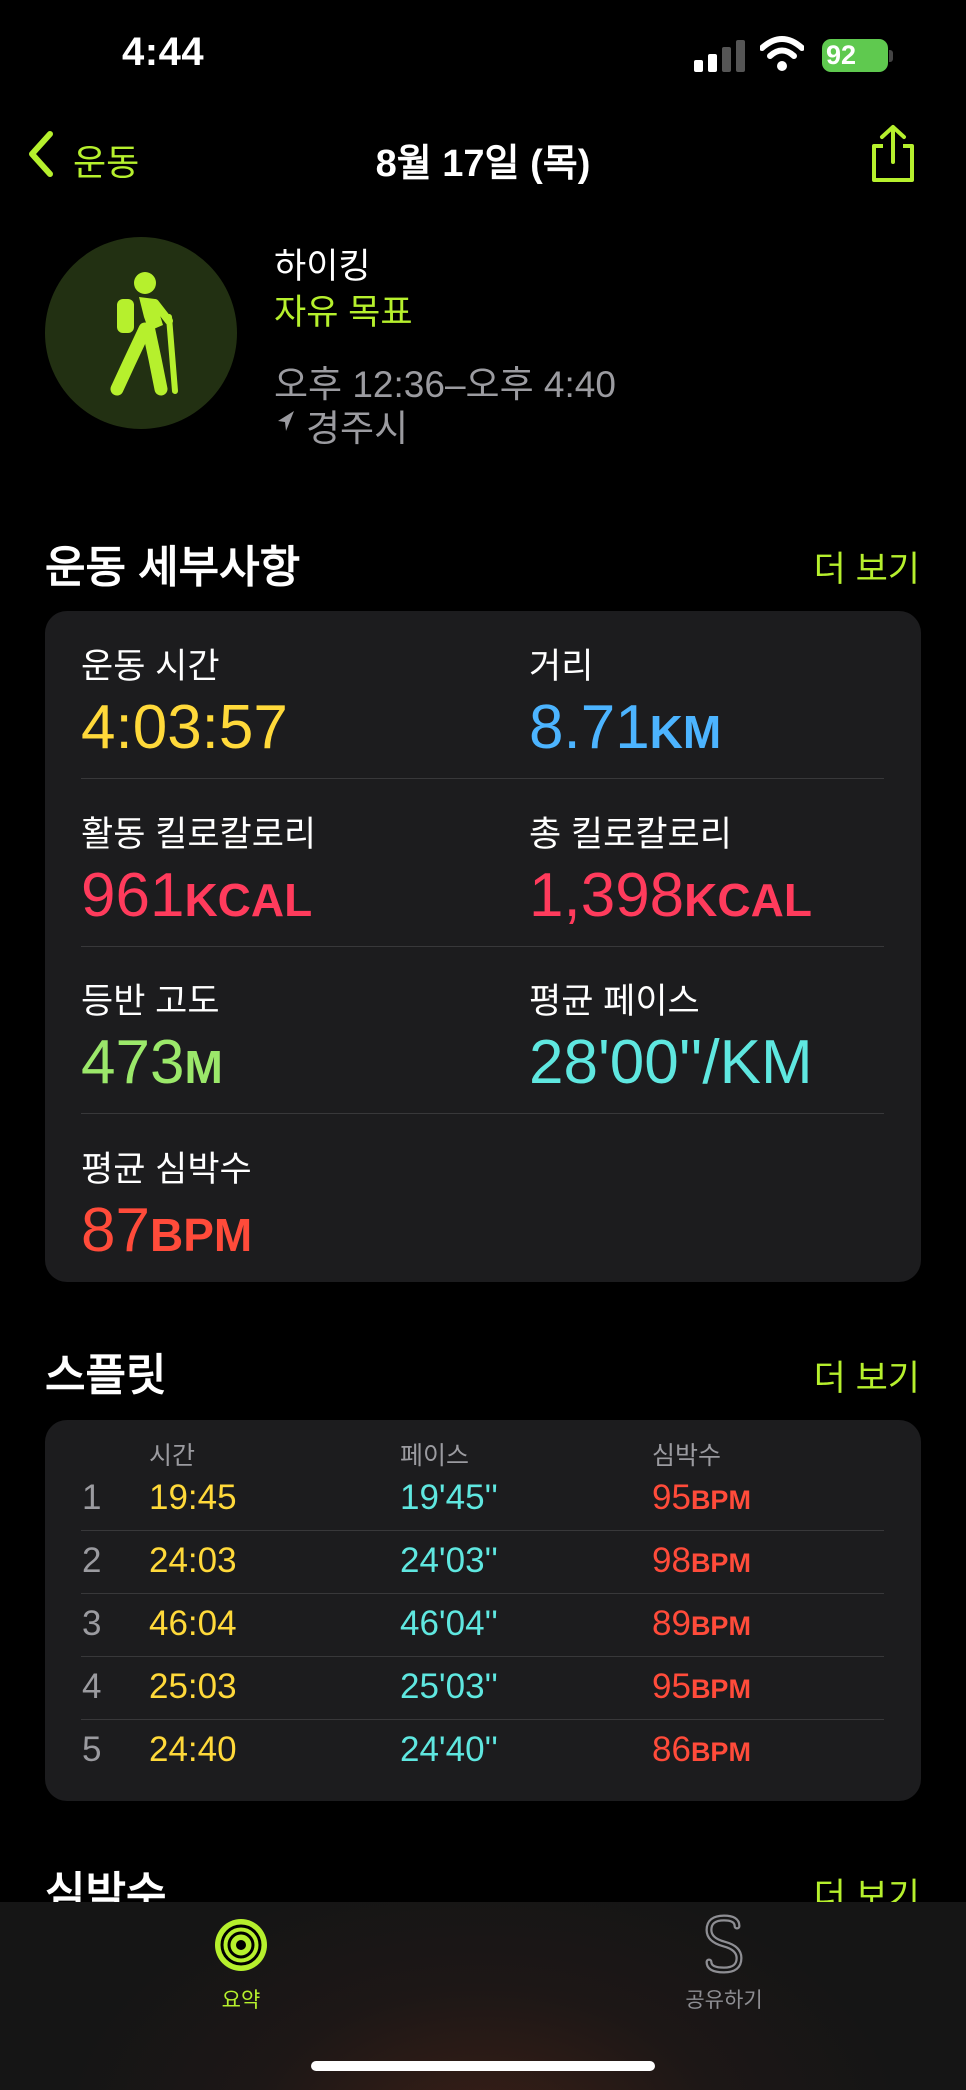  What do you see at coordinates (630, 834) in the screenshot?
I see `metric-label: 총 킬로칼로리` at bounding box center [630, 834].